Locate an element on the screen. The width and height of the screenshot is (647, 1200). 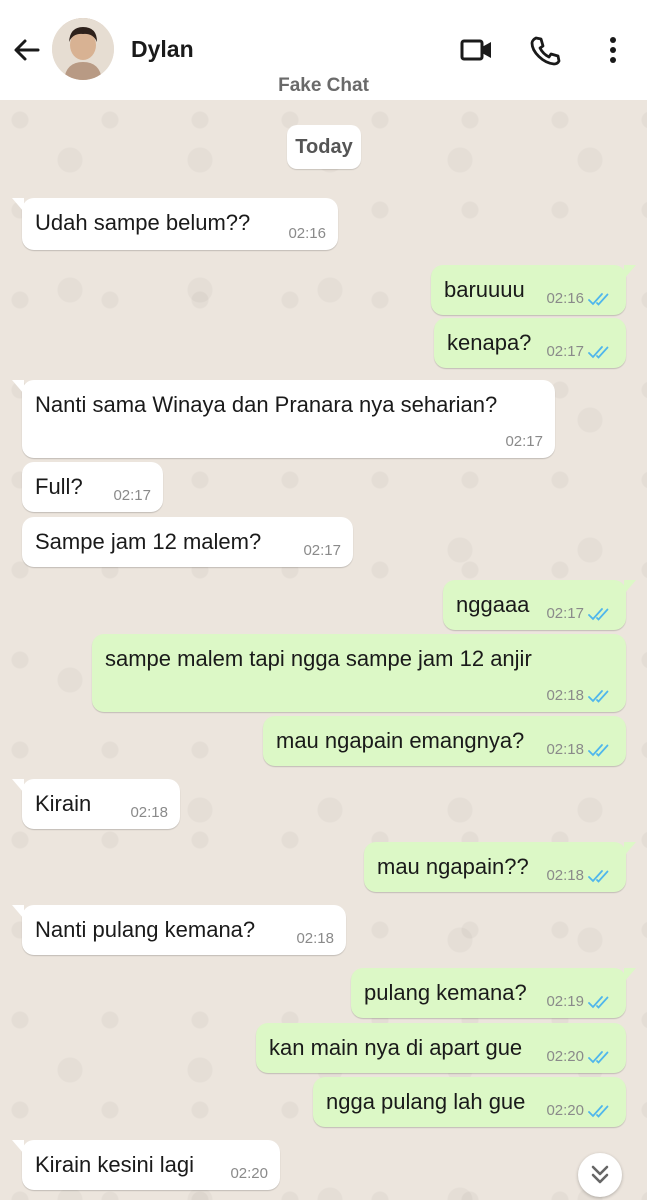
message-text: Full? is located at coordinates (59, 486).